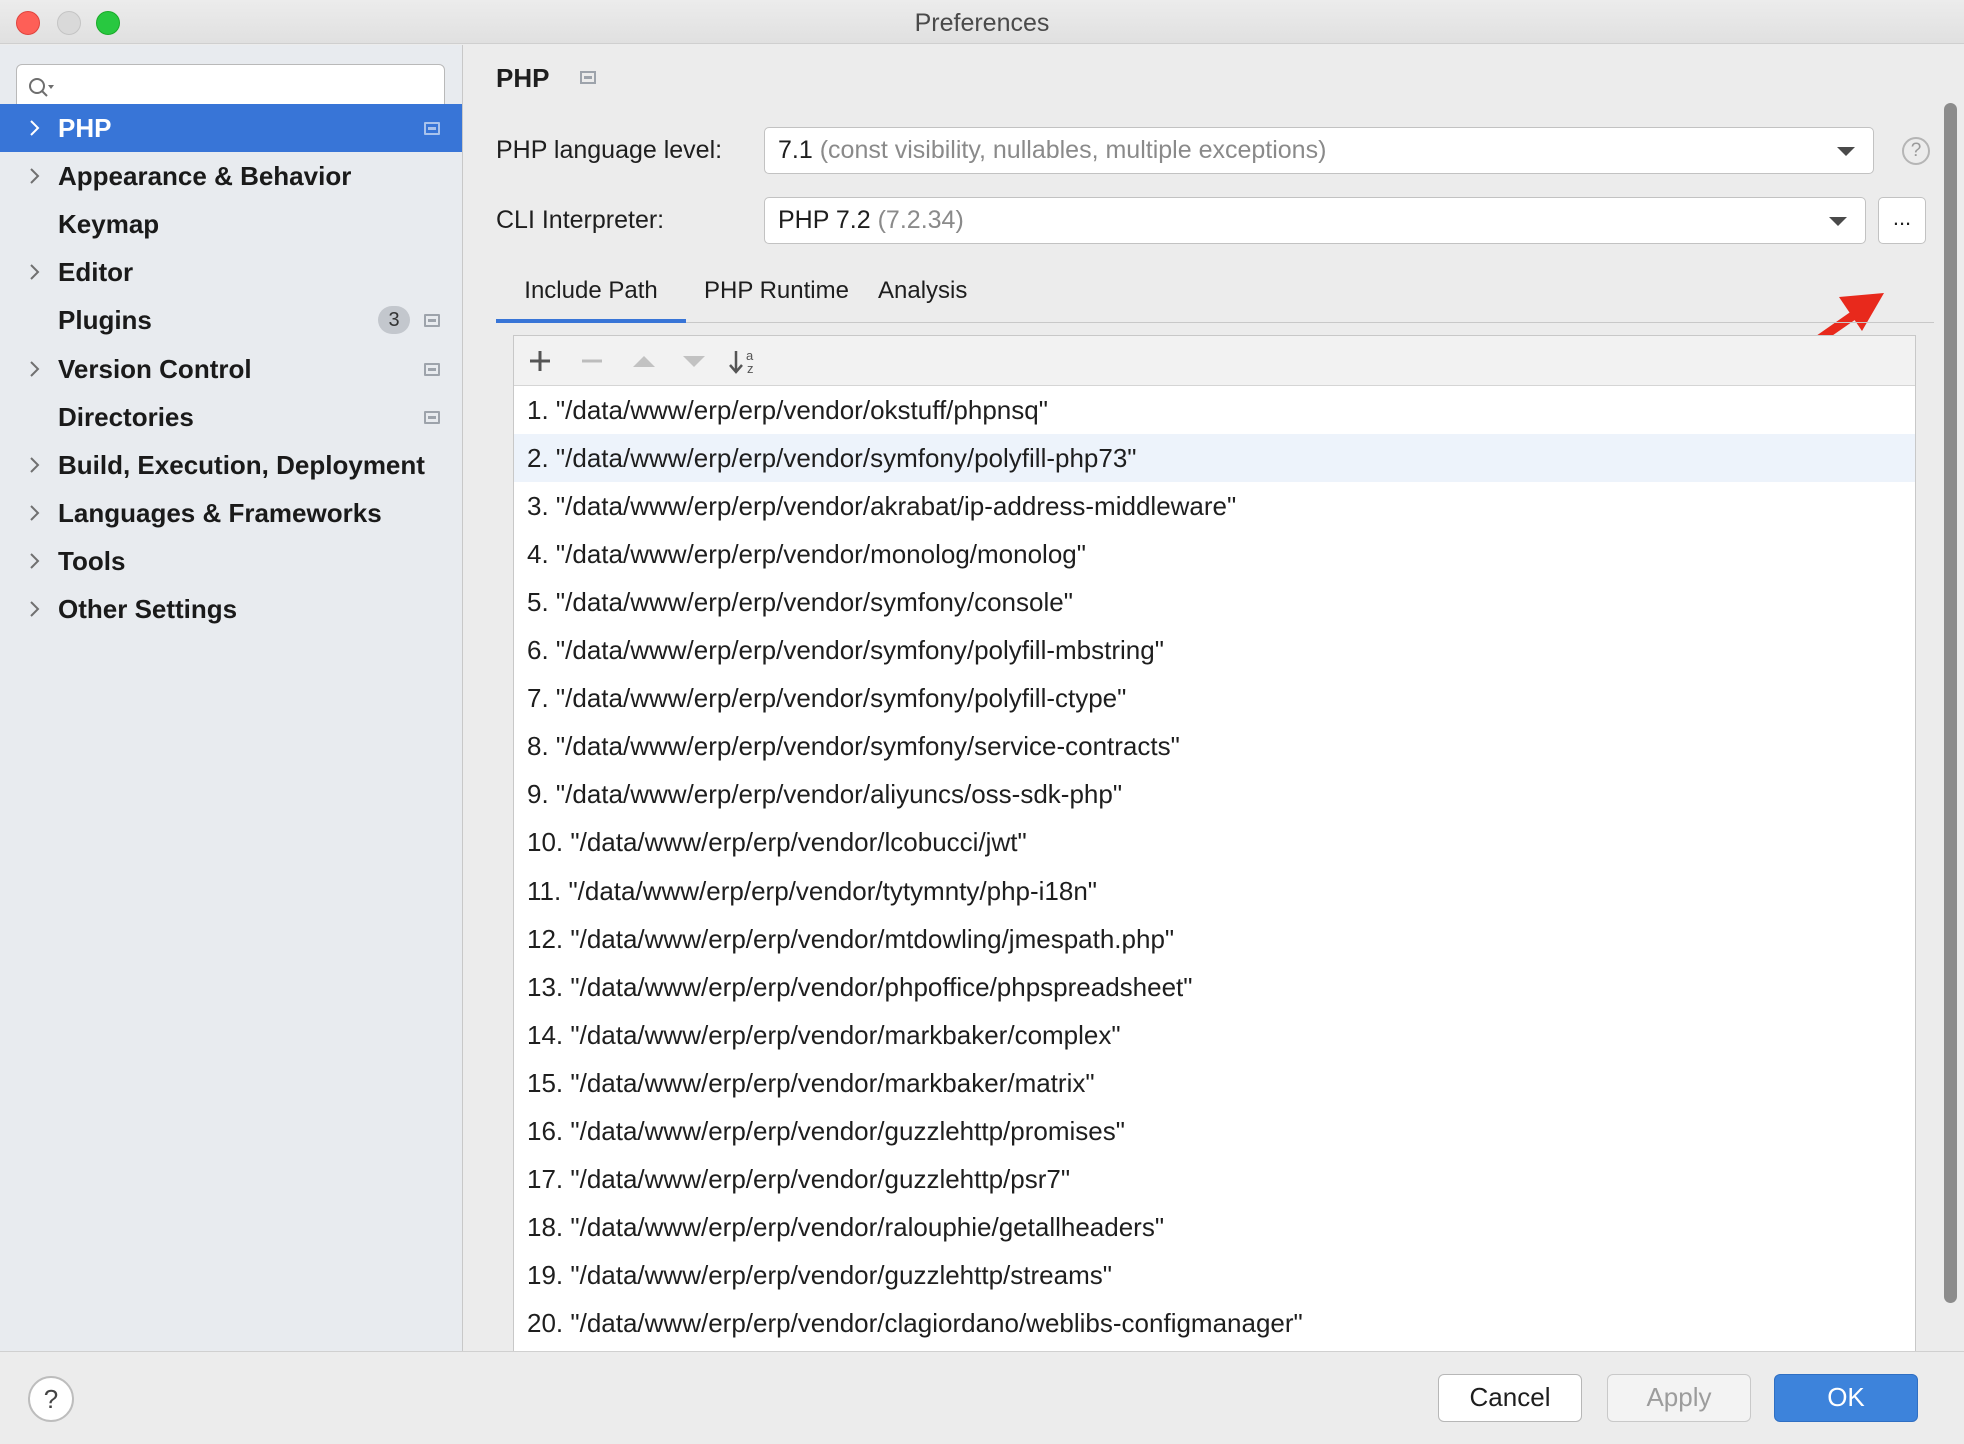 The width and height of the screenshot is (1964, 1444). Describe the element at coordinates (1214, 361) in the screenshot. I see `include-path-toolbar: a z` at that location.